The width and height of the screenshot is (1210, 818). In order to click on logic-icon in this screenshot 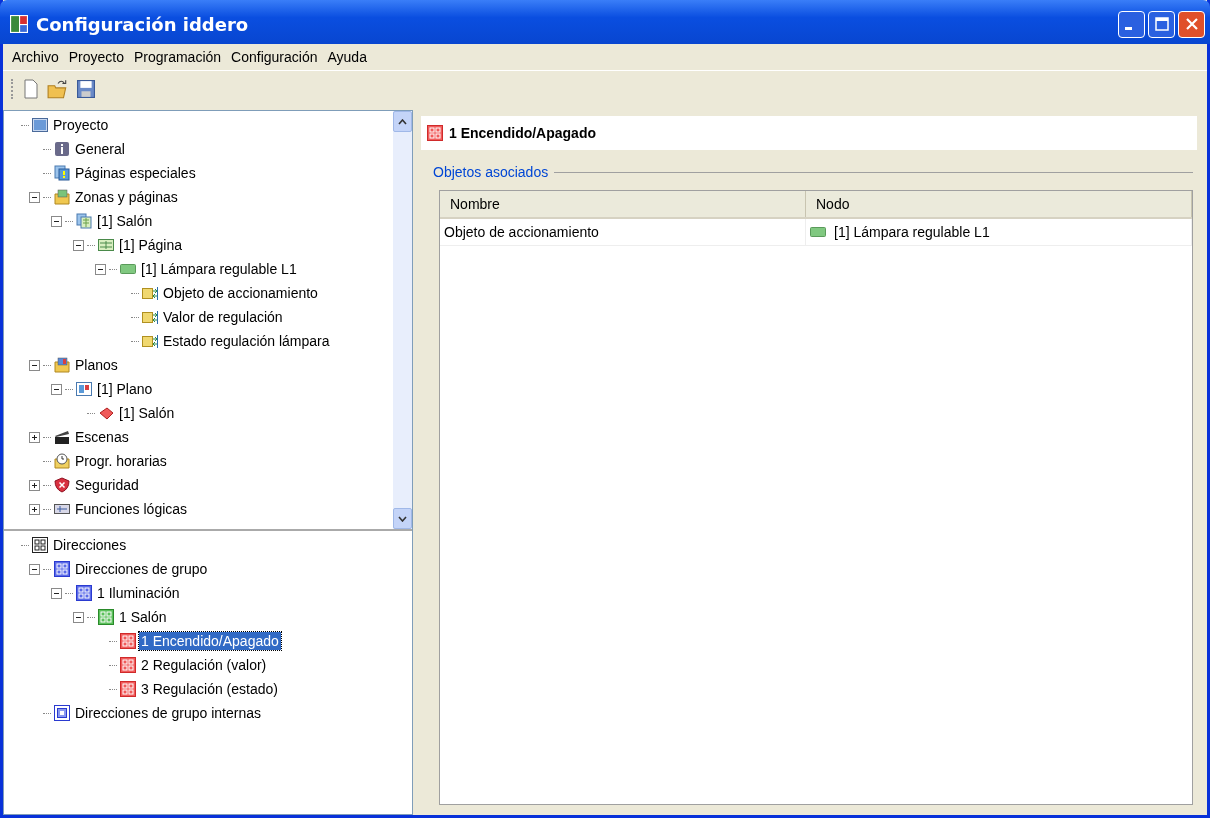, I will do `click(62, 509)`.